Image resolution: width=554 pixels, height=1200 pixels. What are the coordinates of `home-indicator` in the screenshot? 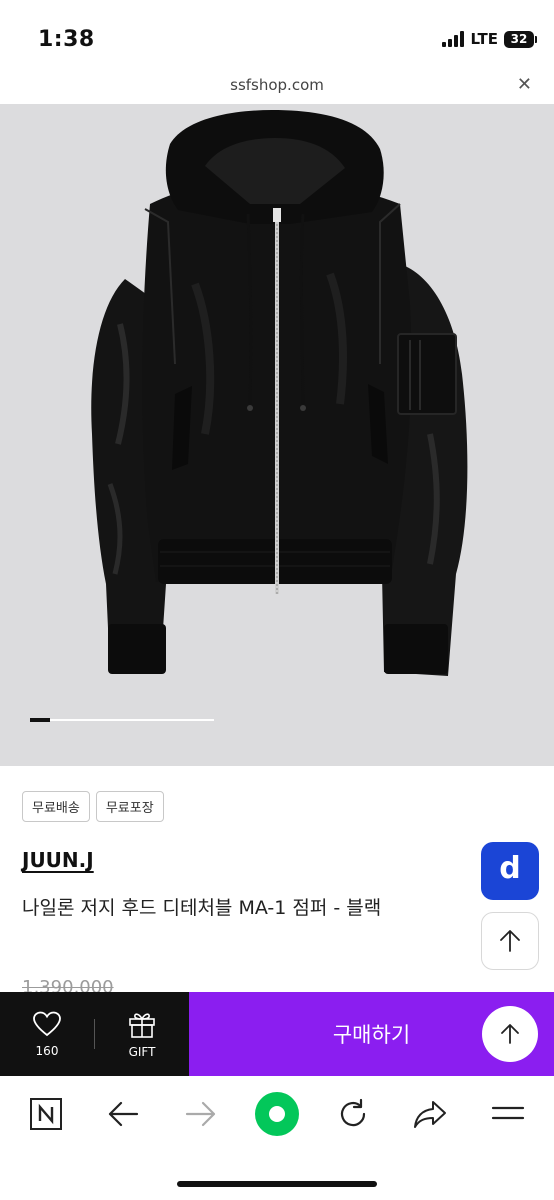 It's located at (277, 1184).